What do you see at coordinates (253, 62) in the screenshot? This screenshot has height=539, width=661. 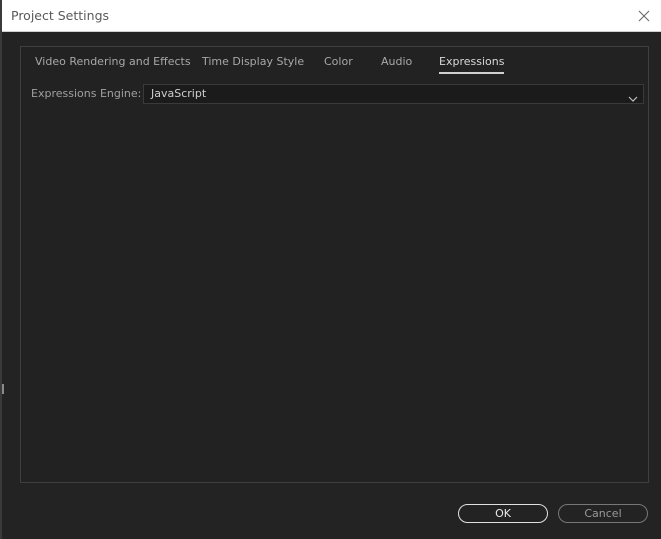 I see `tab-time-display-style: Time Display Style` at bounding box center [253, 62].